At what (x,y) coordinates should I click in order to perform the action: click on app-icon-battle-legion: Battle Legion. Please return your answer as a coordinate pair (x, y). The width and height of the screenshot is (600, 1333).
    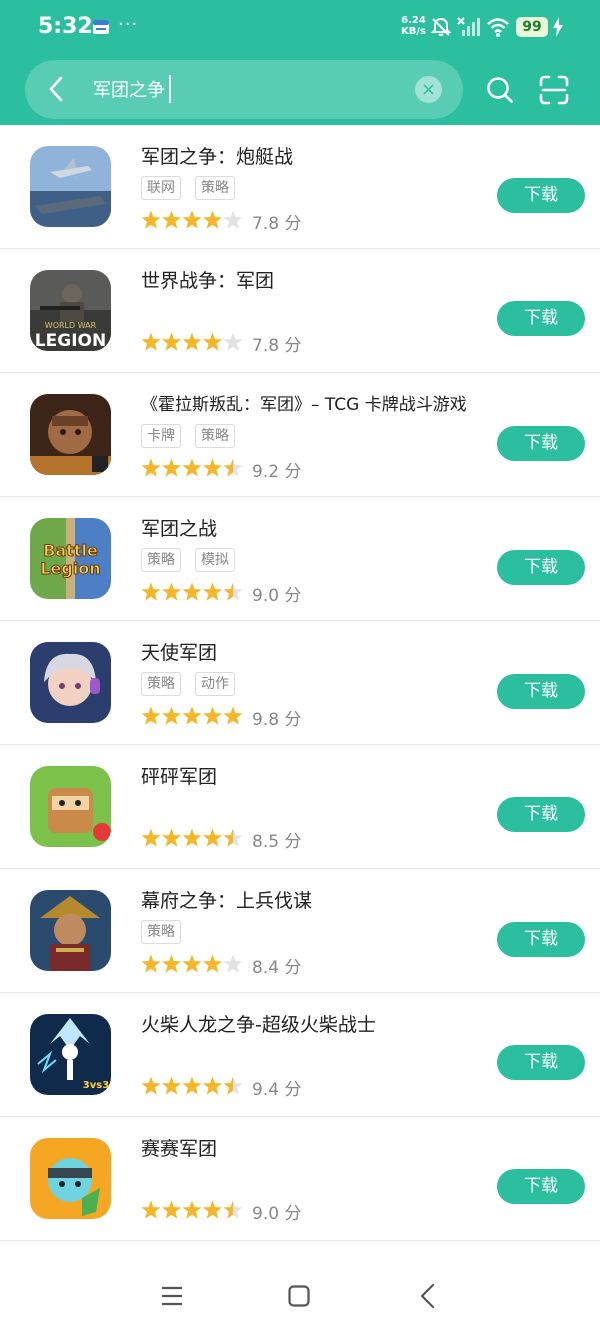
    Looking at the image, I should click on (70, 558).